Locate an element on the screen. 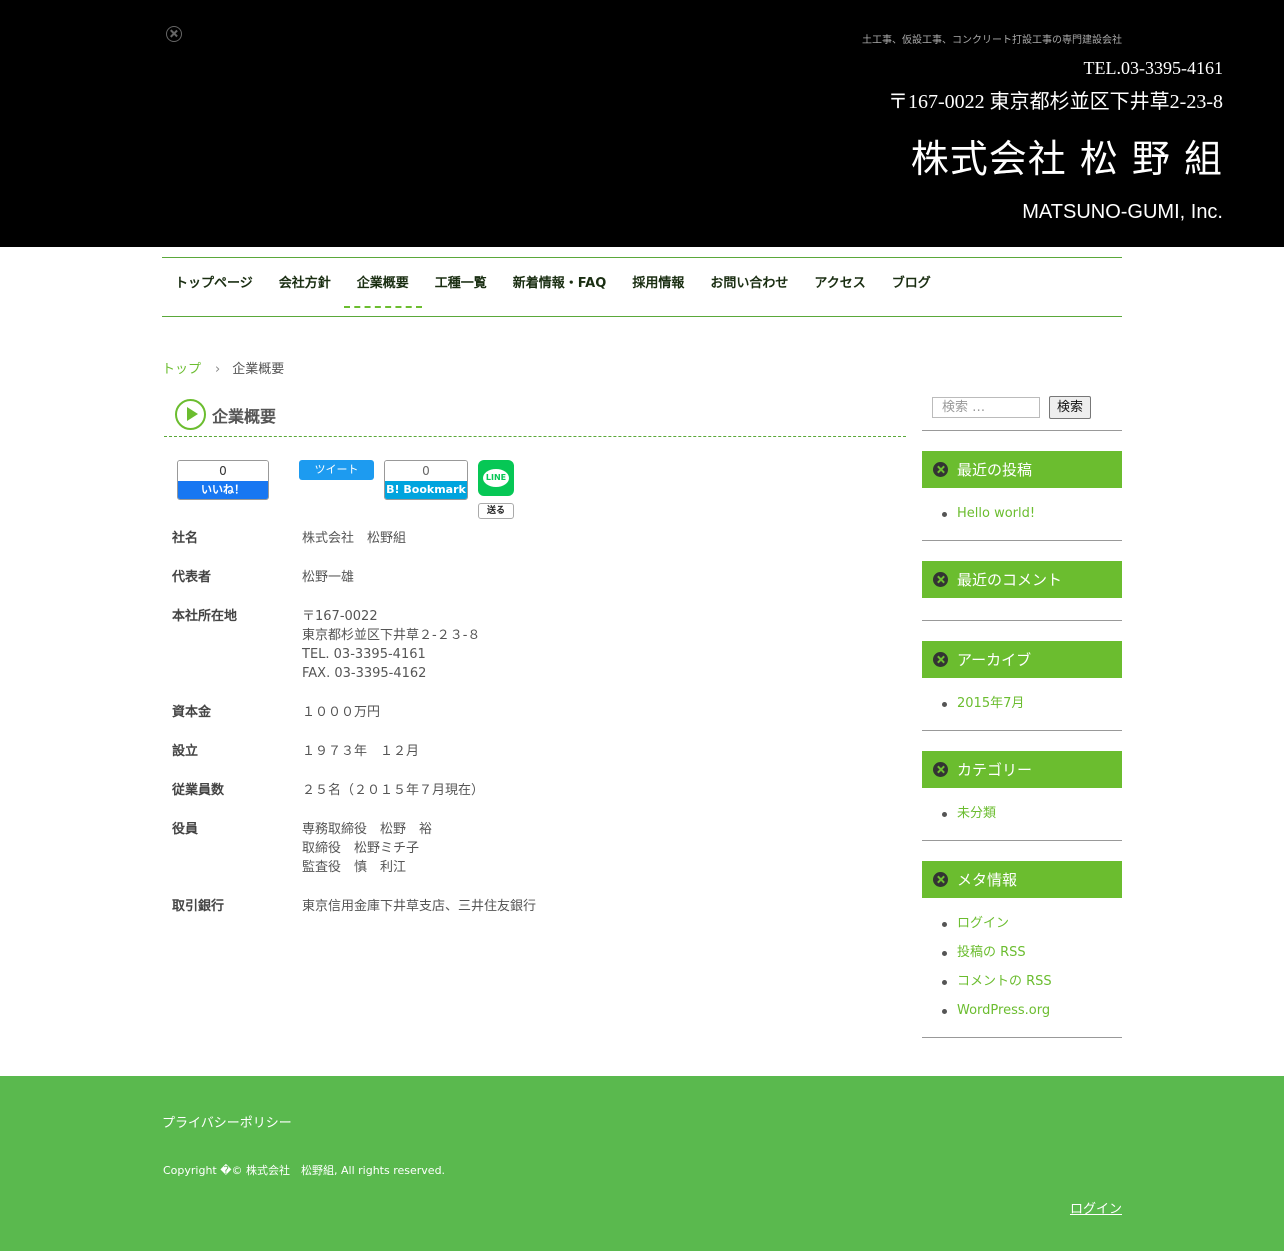 This screenshot has width=1284, height=1251. info-row-representative: 代表者 松野一雄 is located at coordinates (537, 587).